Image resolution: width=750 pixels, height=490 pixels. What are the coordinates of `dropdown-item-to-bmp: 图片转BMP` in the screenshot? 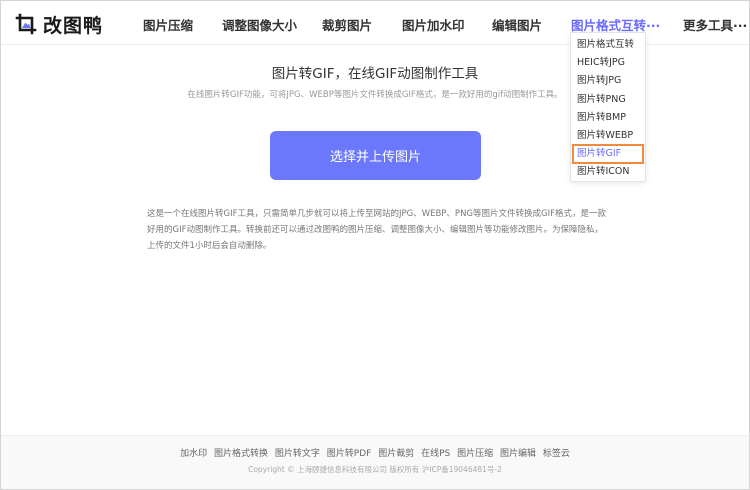 It's located at (608, 118).